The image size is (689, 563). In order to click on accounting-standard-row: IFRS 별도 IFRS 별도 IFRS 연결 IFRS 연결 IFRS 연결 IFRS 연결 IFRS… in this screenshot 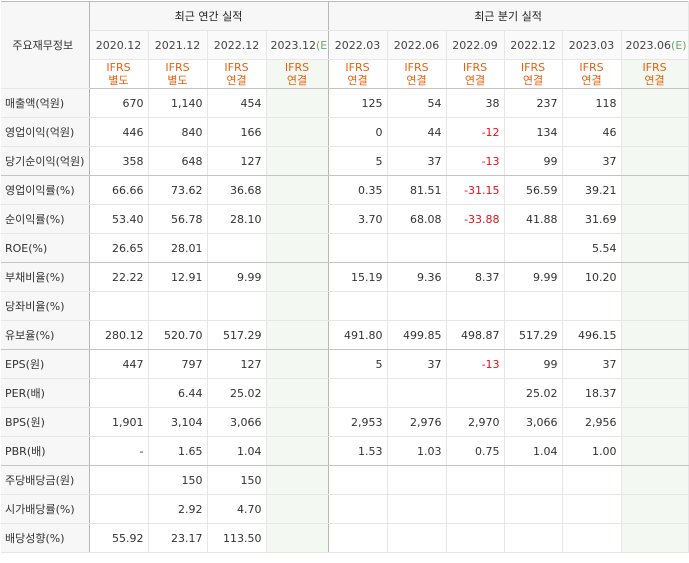, I will do `click(345, 74)`.